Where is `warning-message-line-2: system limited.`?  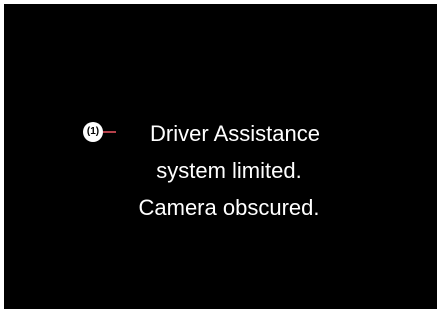
warning-message-line-2: system limited. is located at coordinates (229, 170).